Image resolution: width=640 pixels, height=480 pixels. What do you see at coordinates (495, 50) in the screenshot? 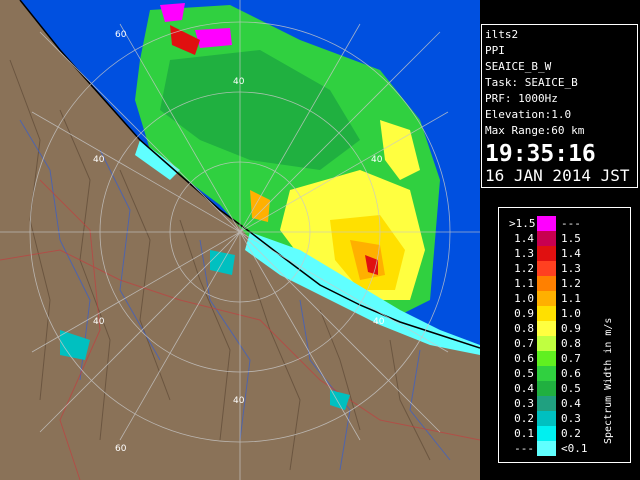
I see `scan-mode: PPI` at bounding box center [495, 50].